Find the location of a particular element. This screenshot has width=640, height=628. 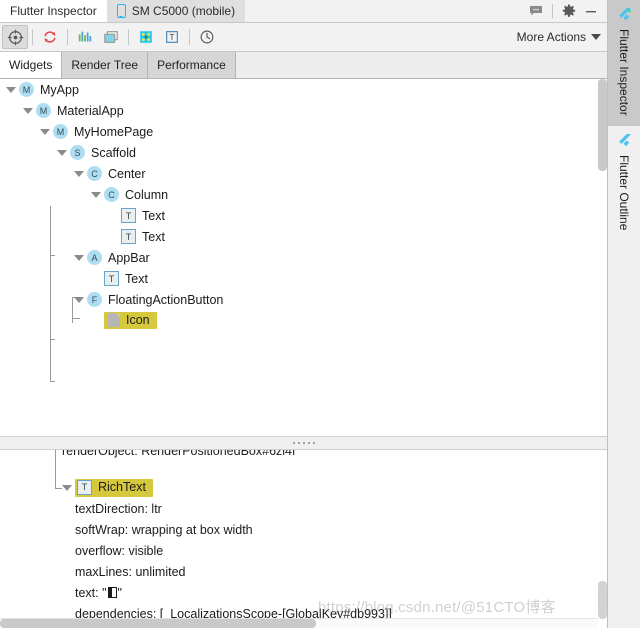

slow-animations-icon is located at coordinates (207, 37).